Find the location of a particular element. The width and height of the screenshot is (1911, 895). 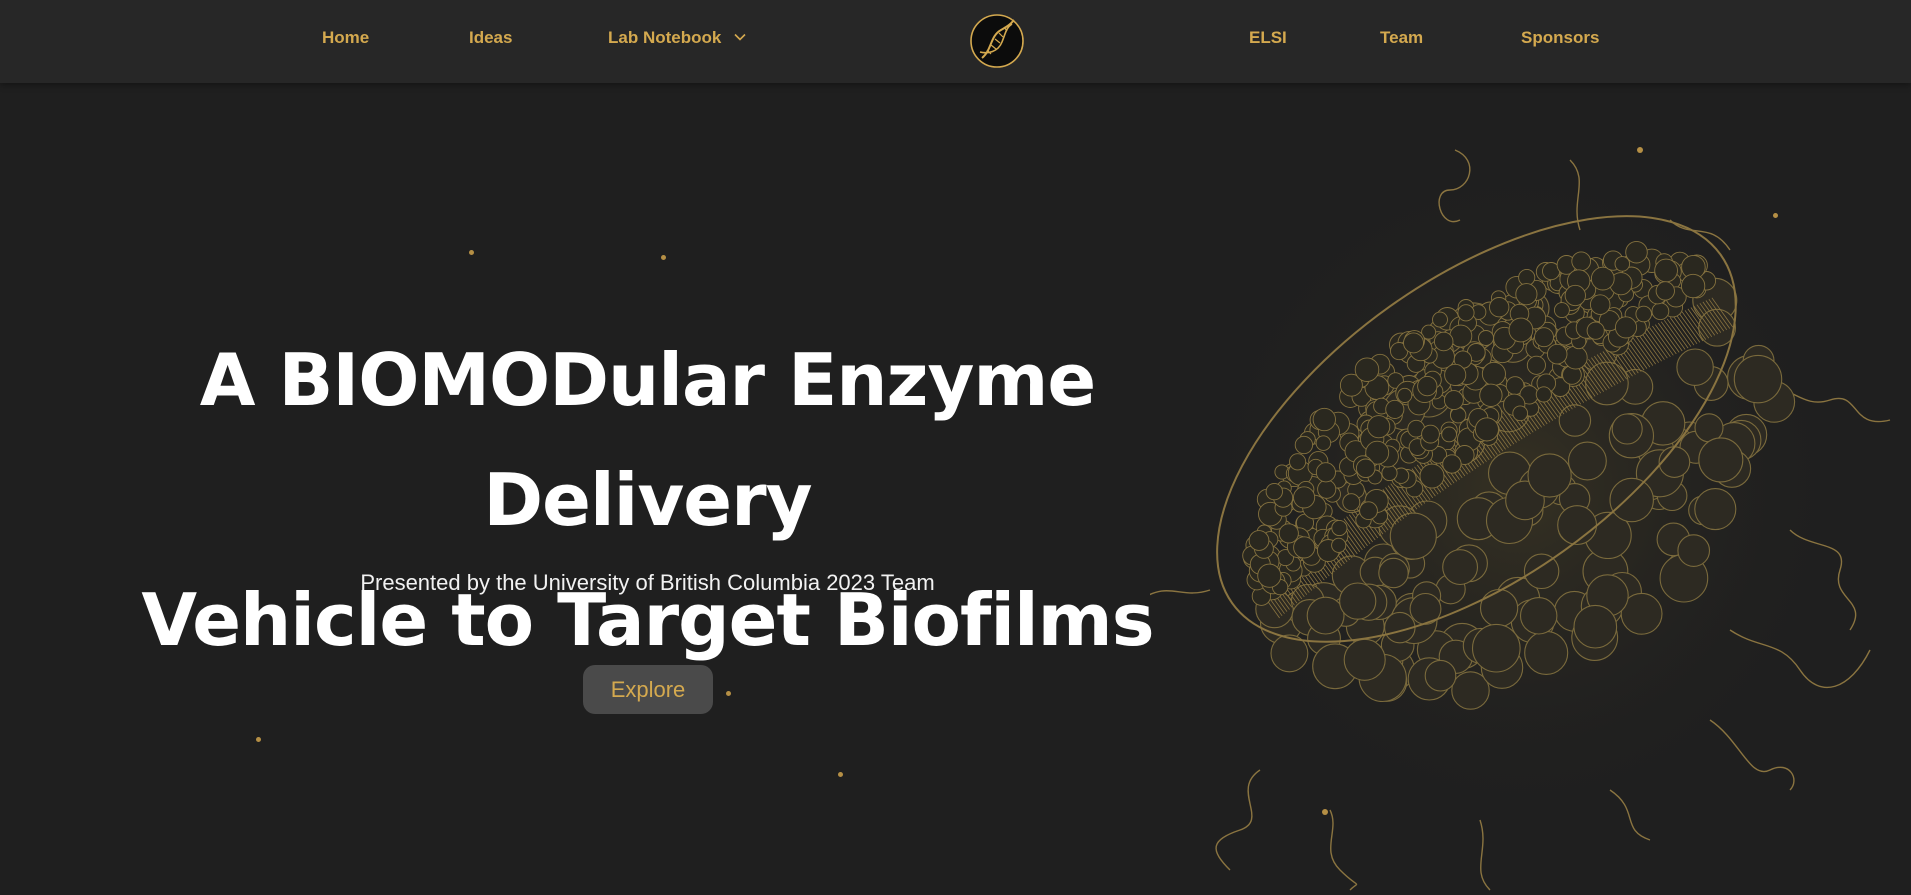

nav-link-elsi: ELSI is located at coordinates (1268, 38).